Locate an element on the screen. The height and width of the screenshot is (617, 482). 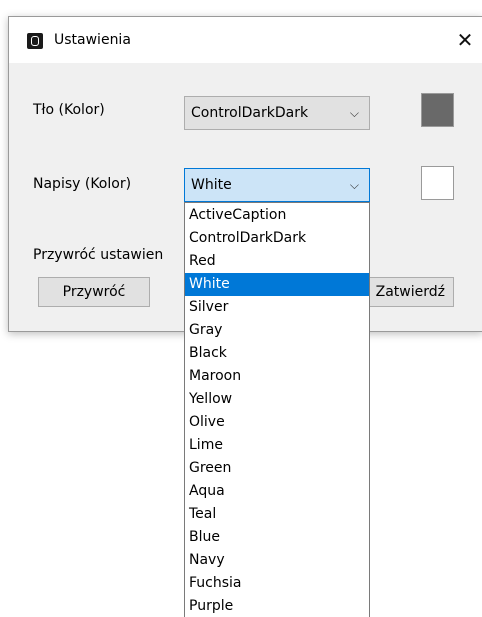
dropdown-option: Purple is located at coordinates (277, 606).